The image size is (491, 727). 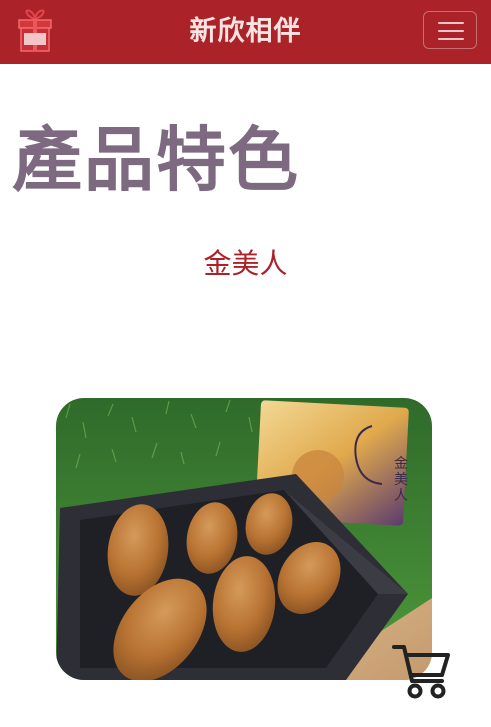 I want to click on hamburger-menu-icon, so click(x=451, y=23).